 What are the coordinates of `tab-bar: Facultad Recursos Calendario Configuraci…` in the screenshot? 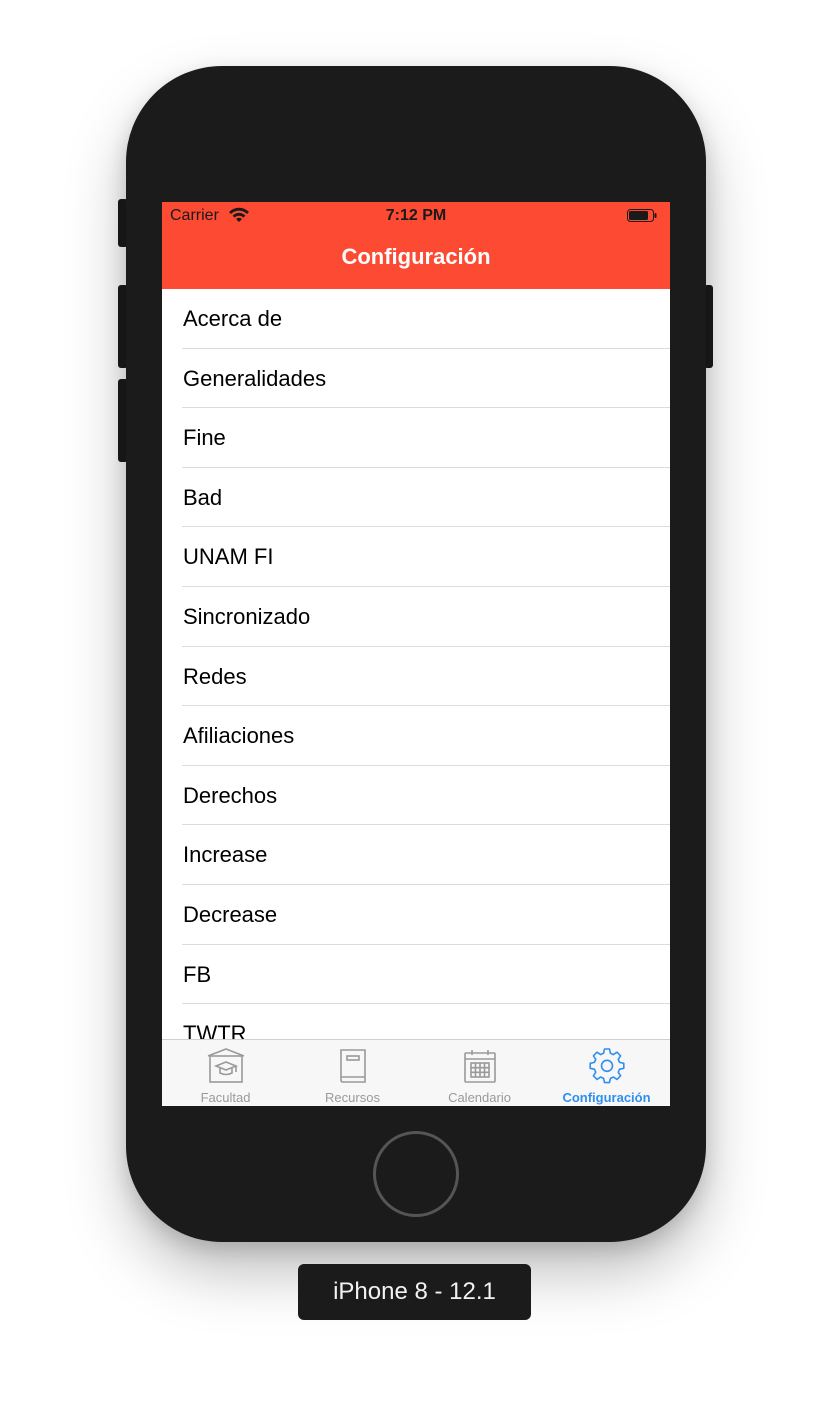 It's located at (416, 1072).